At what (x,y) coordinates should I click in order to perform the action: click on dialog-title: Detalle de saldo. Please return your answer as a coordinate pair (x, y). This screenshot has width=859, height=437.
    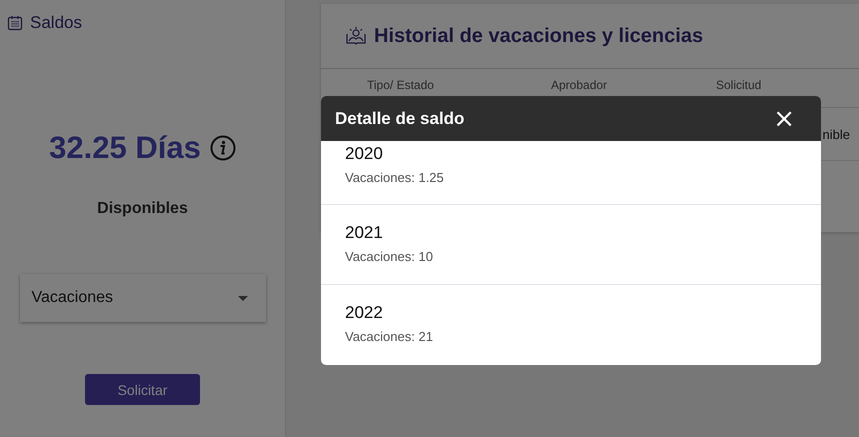
    Looking at the image, I should click on (399, 118).